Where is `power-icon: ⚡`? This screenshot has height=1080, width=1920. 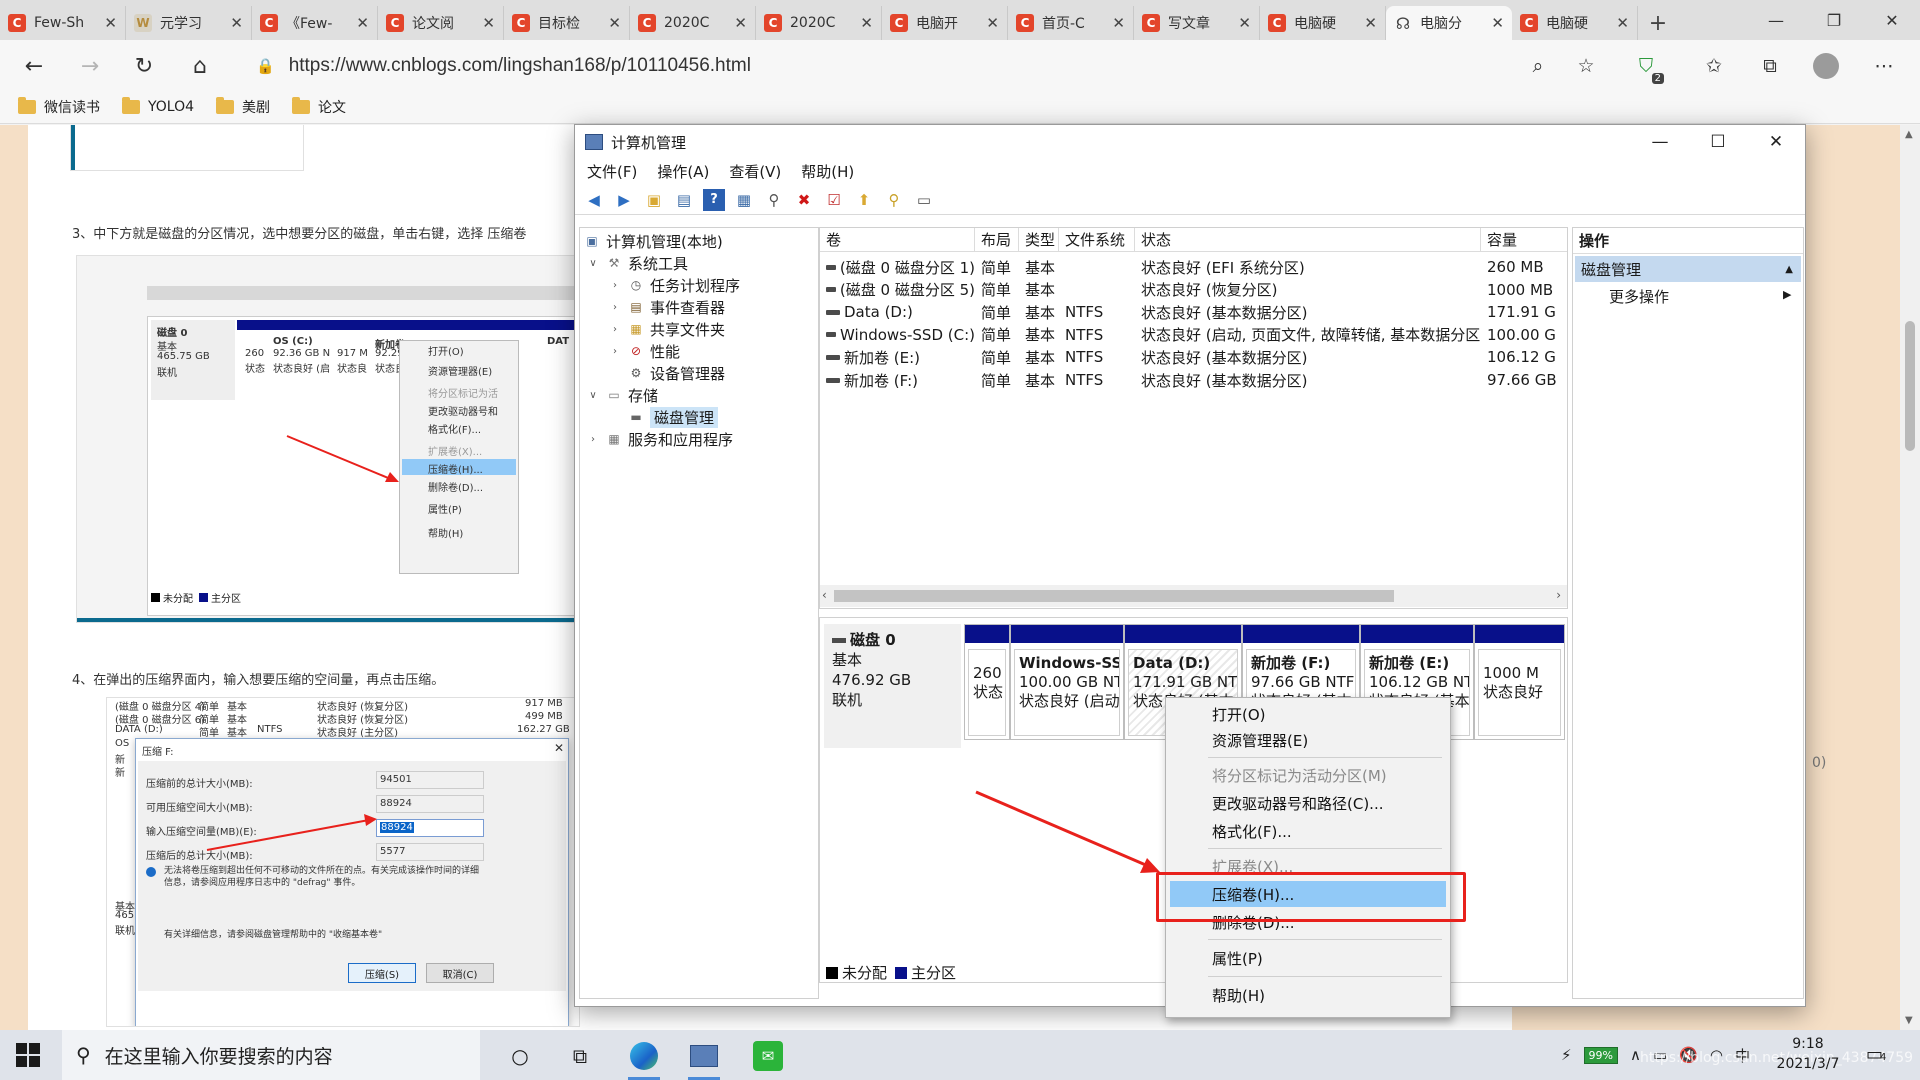 power-icon: ⚡ is located at coordinates (1566, 1055).